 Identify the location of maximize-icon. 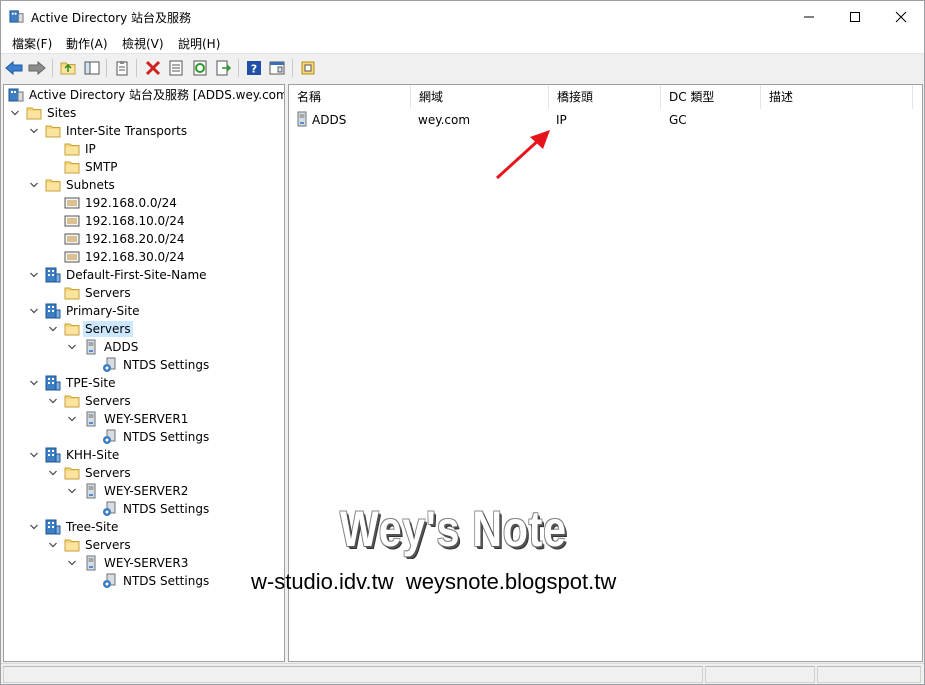
(855, 16).